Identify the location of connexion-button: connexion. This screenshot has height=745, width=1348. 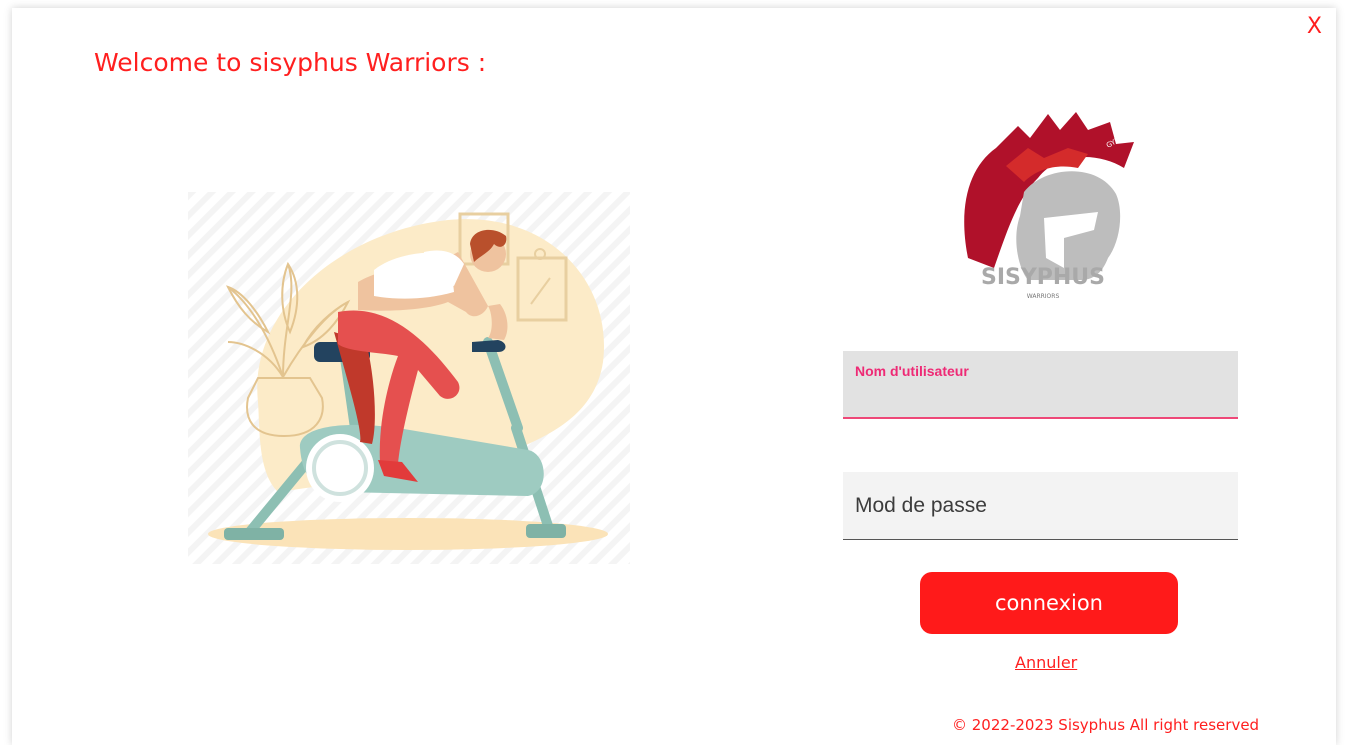
(1049, 603).